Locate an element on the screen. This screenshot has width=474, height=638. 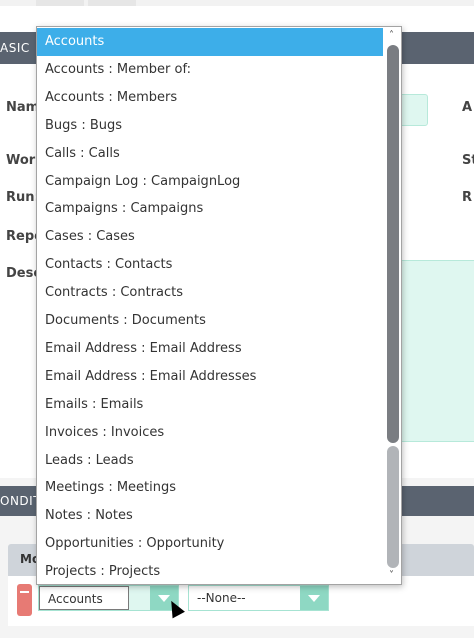
basic-section-title: ASIC is located at coordinates (15, 48).